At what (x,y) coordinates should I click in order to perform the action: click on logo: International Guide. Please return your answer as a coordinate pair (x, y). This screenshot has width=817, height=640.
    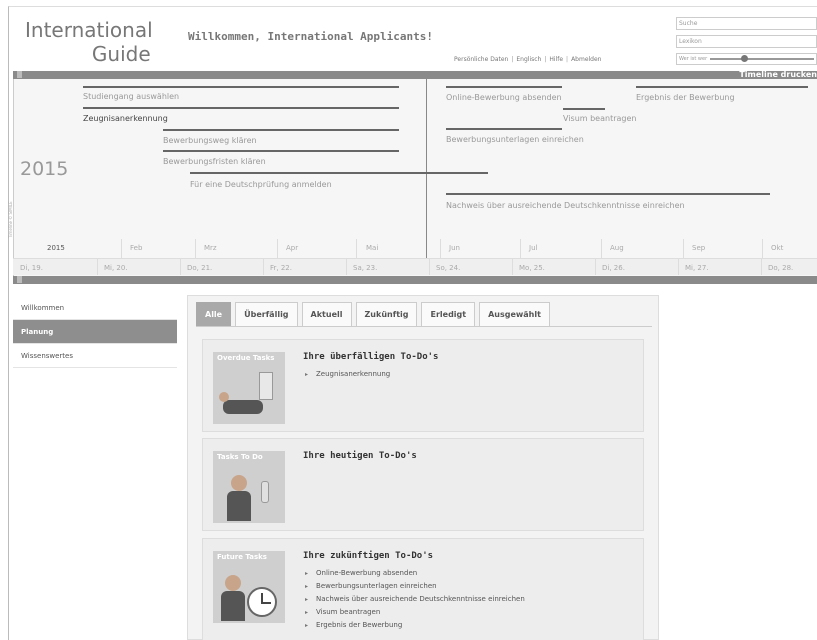
    Looking at the image, I should click on (89, 42).